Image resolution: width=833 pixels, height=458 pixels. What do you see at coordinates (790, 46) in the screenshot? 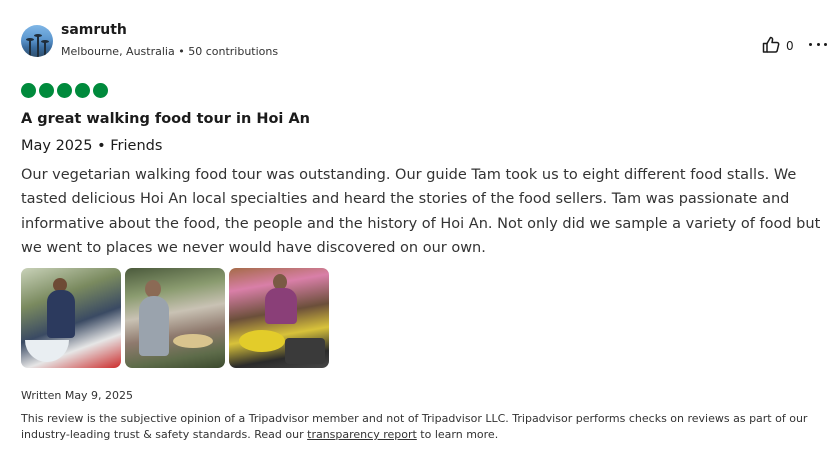
I see `helpful-count: 0` at bounding box center [790, 46].